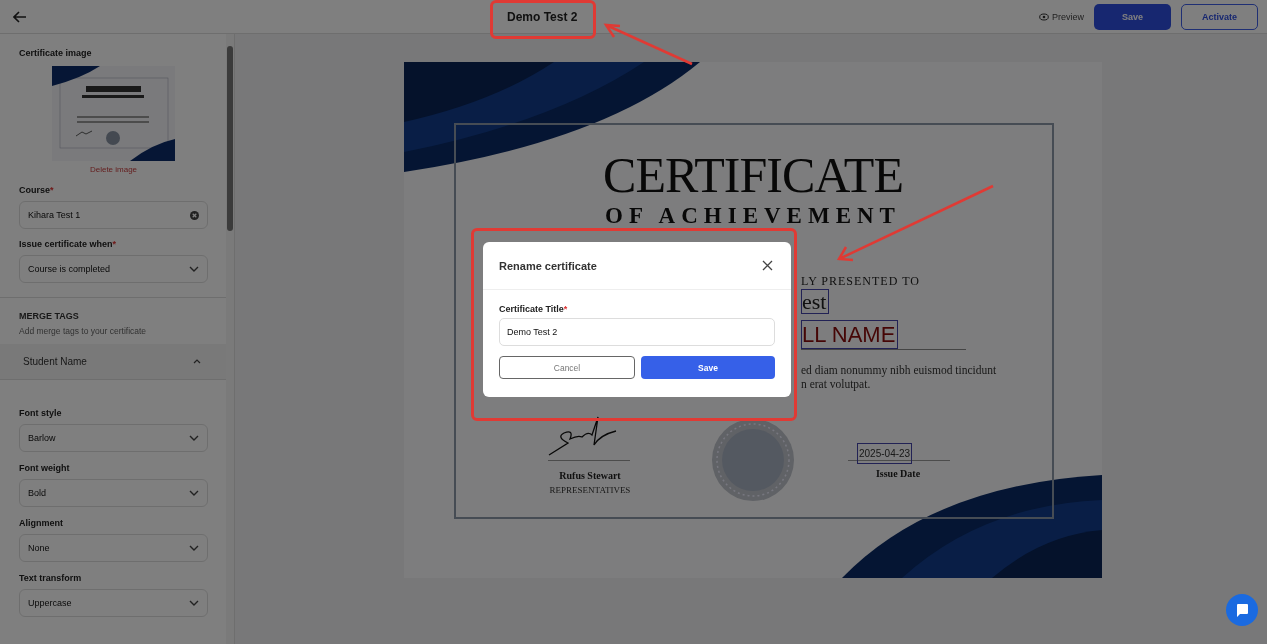 This screenshot has width=1267, height=644. Describe the element at coordinates (753, 460) in the screenshot. I see `seal-icon` at that location.